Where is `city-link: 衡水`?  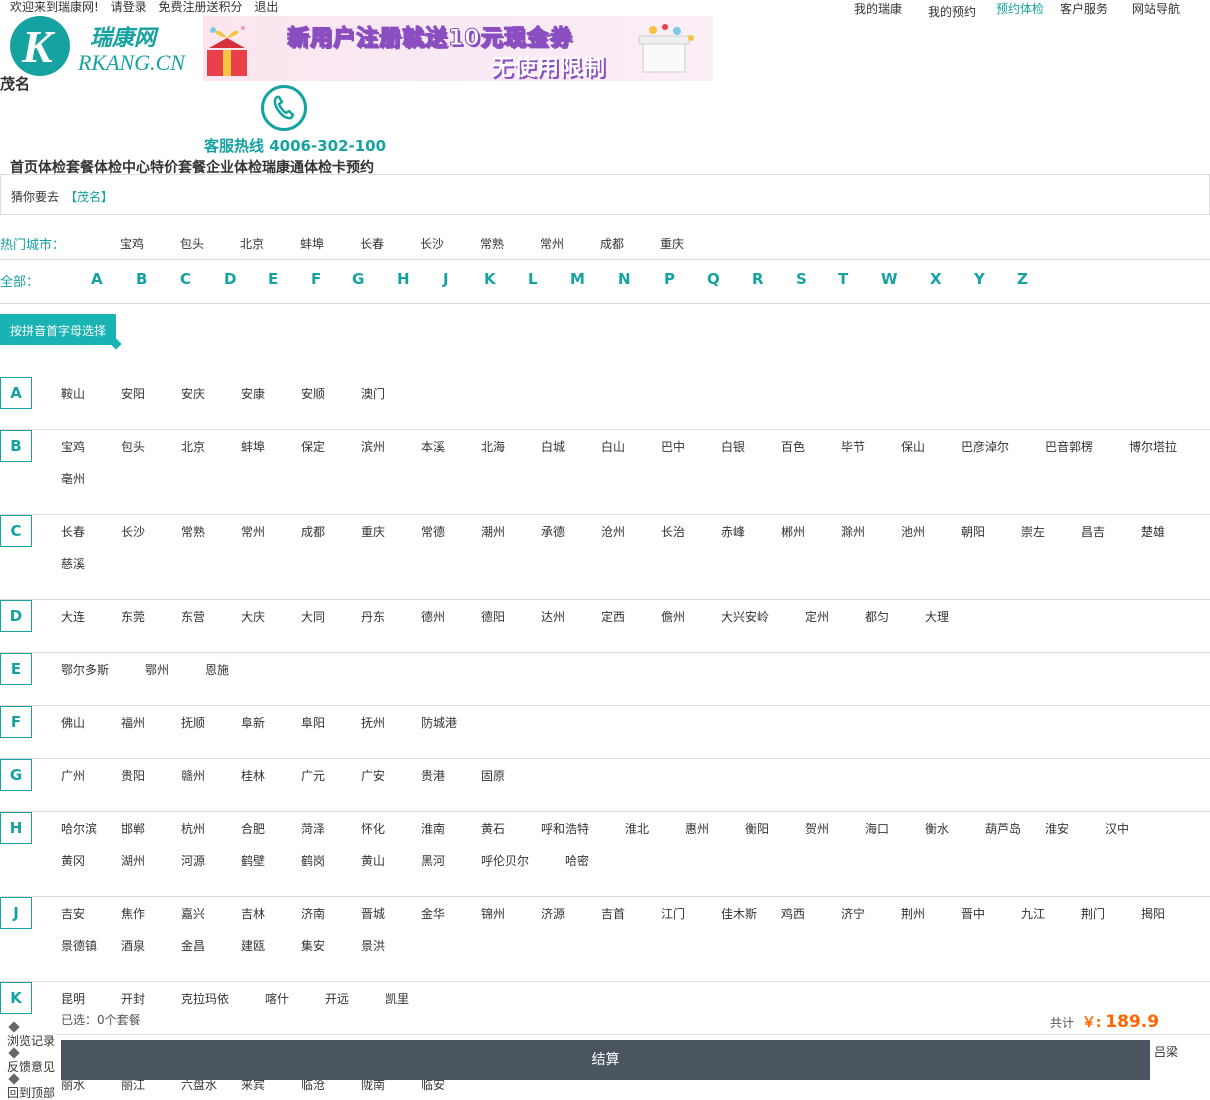
city-link: 衡水 is located at coordinates (937, 828).